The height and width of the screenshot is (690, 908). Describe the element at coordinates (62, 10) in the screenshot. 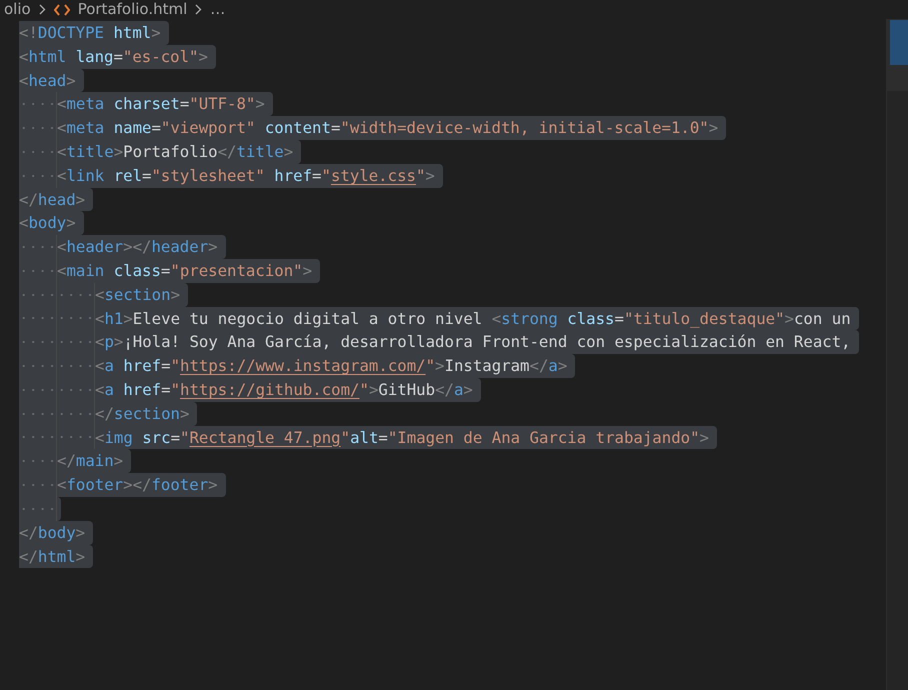

I see `code-brackets-icon` at that location.